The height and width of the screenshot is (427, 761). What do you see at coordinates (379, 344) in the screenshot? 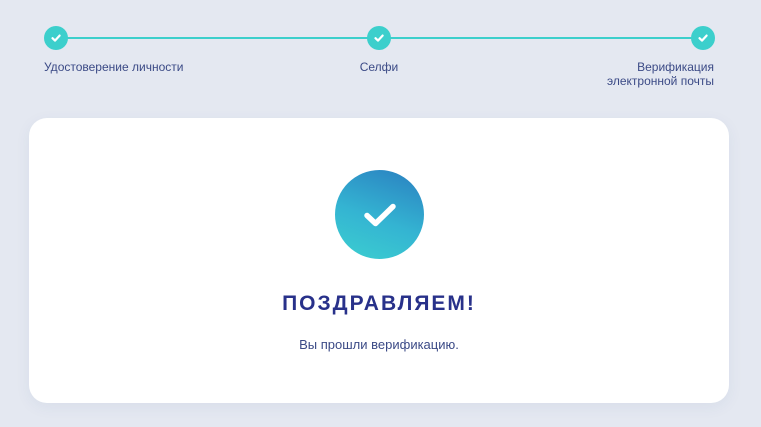
I see `success-subtitle: Вы прошли верификацию.` at bounding box center [379, 344].